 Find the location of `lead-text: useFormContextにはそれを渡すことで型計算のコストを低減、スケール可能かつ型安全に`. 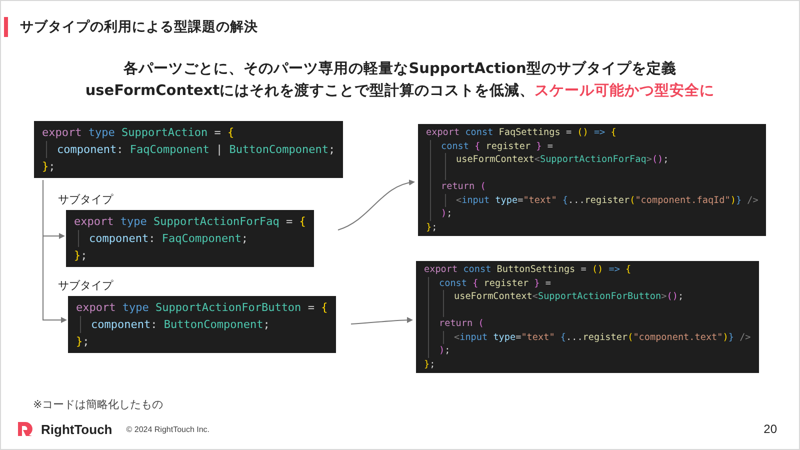

lead-text: useFormContextにはそれを渡すことで型計算のコストを低減、スケール可能かつ型安全に is located at coordinates (400, 90).